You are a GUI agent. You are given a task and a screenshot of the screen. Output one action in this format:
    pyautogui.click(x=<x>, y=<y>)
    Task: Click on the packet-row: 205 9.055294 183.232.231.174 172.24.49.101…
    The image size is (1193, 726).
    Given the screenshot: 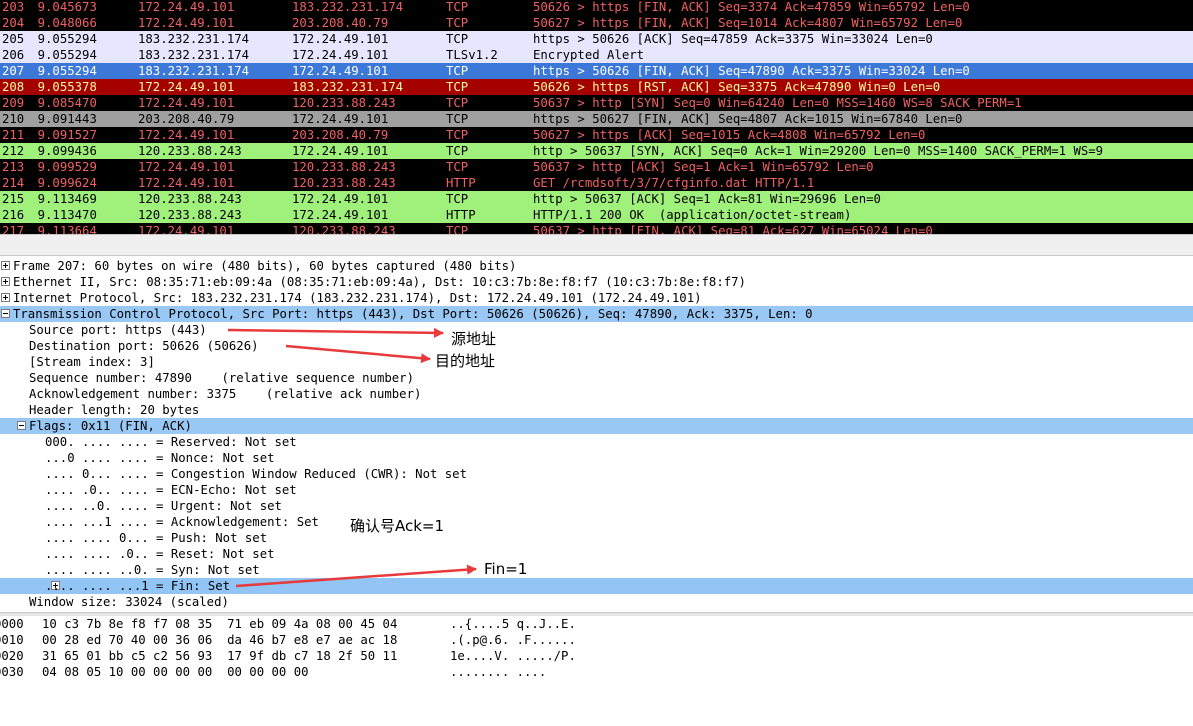 What is the action you would take?
    pyautogui.click(x=596, y=39)
    